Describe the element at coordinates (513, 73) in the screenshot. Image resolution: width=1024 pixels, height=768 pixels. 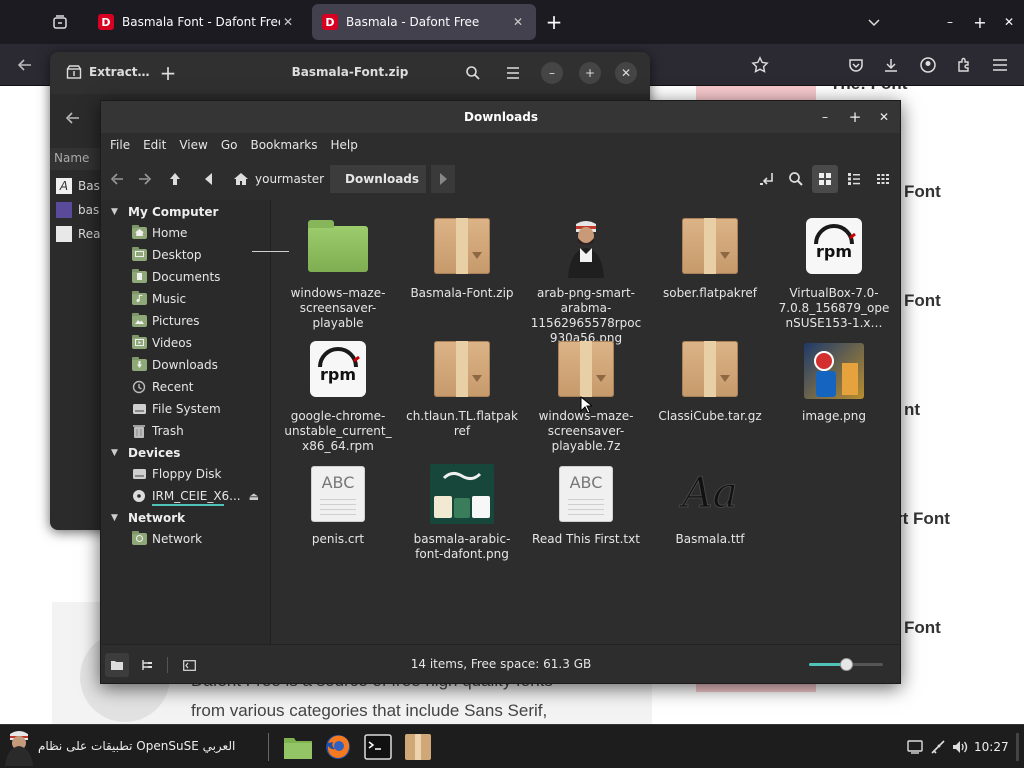
I see `menu-icon` at that location.